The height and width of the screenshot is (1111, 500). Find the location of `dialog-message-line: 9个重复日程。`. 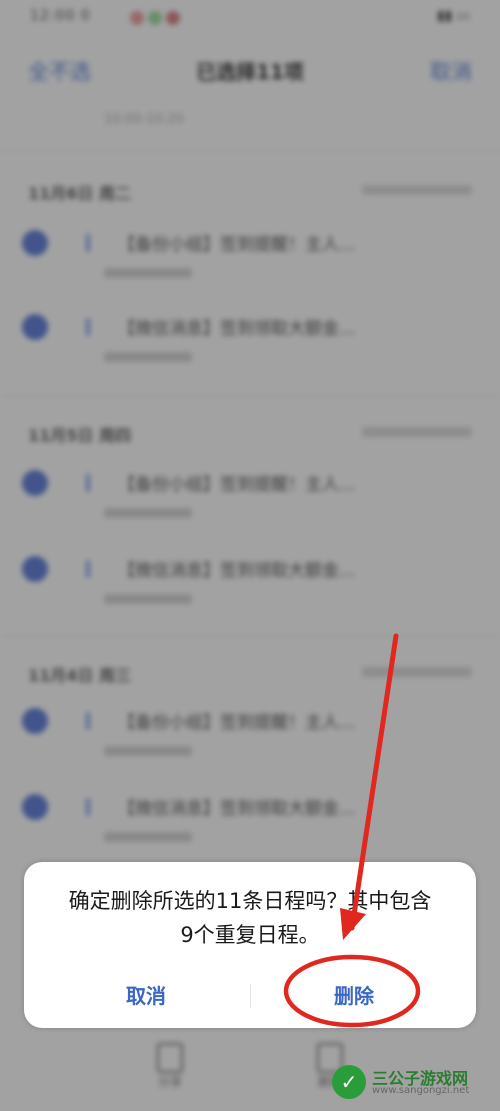

dialog-message-line: 9个重复日程。 is located at coordinates (250, 935).